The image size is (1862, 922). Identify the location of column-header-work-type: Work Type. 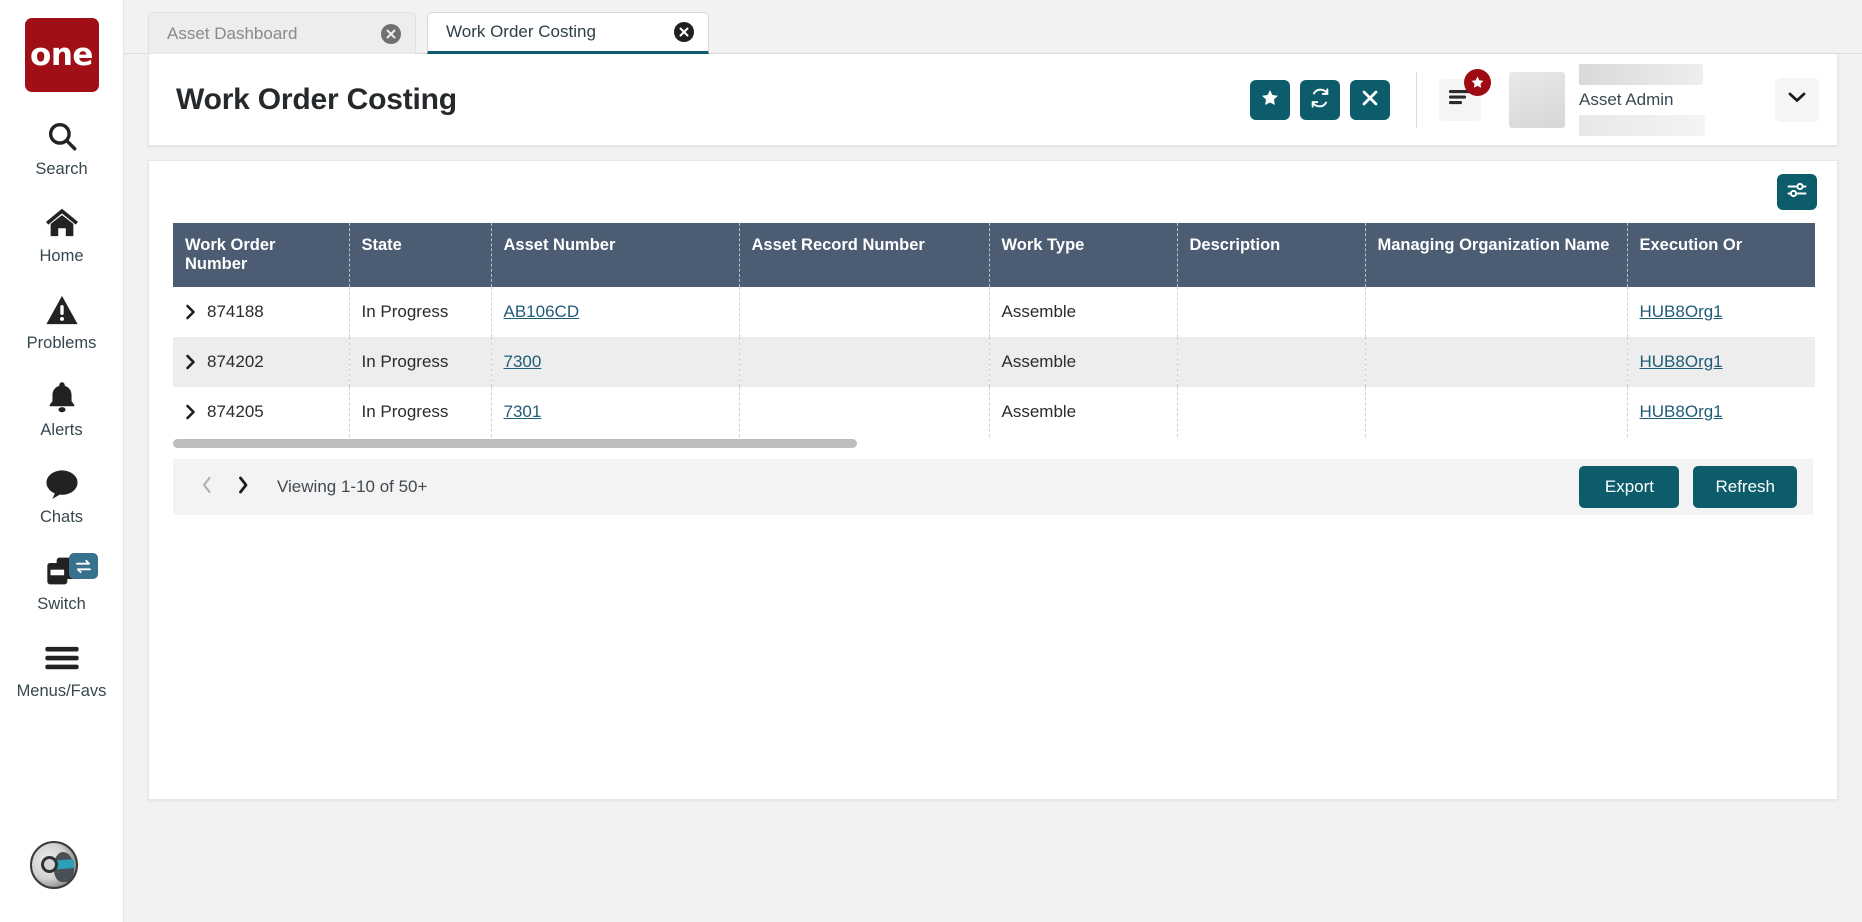
(1083, 255).